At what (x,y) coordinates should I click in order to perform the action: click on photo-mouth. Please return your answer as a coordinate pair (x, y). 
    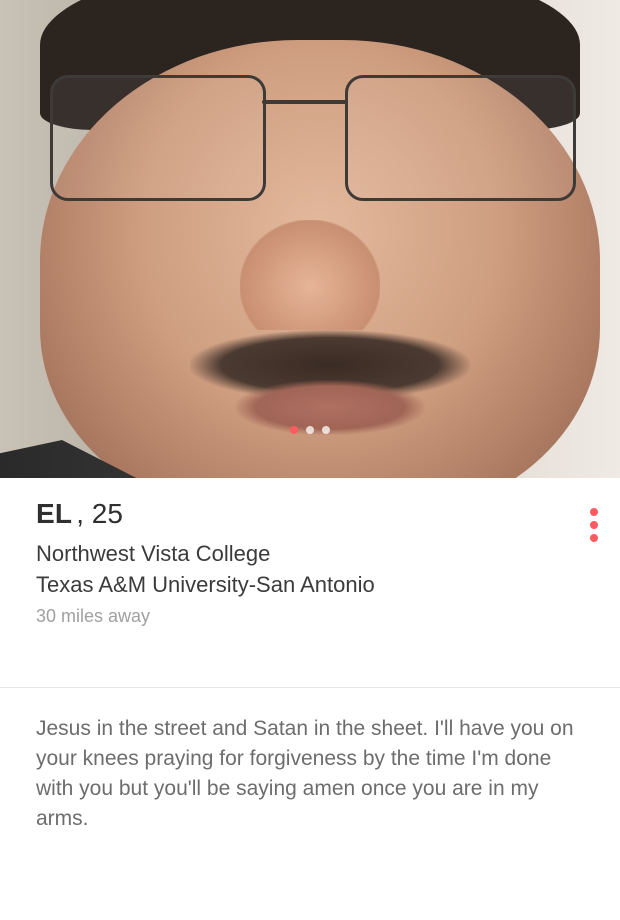
    Looking at the image, I should click on (330, 407).